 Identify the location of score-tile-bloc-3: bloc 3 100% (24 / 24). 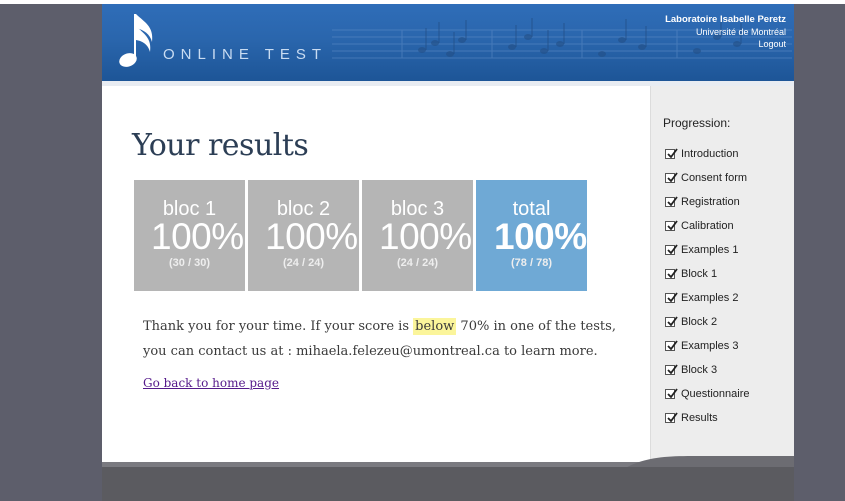
(417, 235).